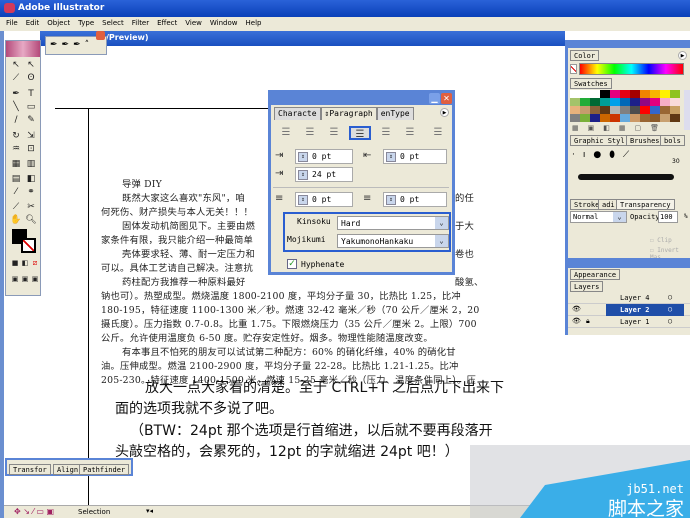  I want to click on space-after-input: ⇕ 0 pt, so click(415, 199).